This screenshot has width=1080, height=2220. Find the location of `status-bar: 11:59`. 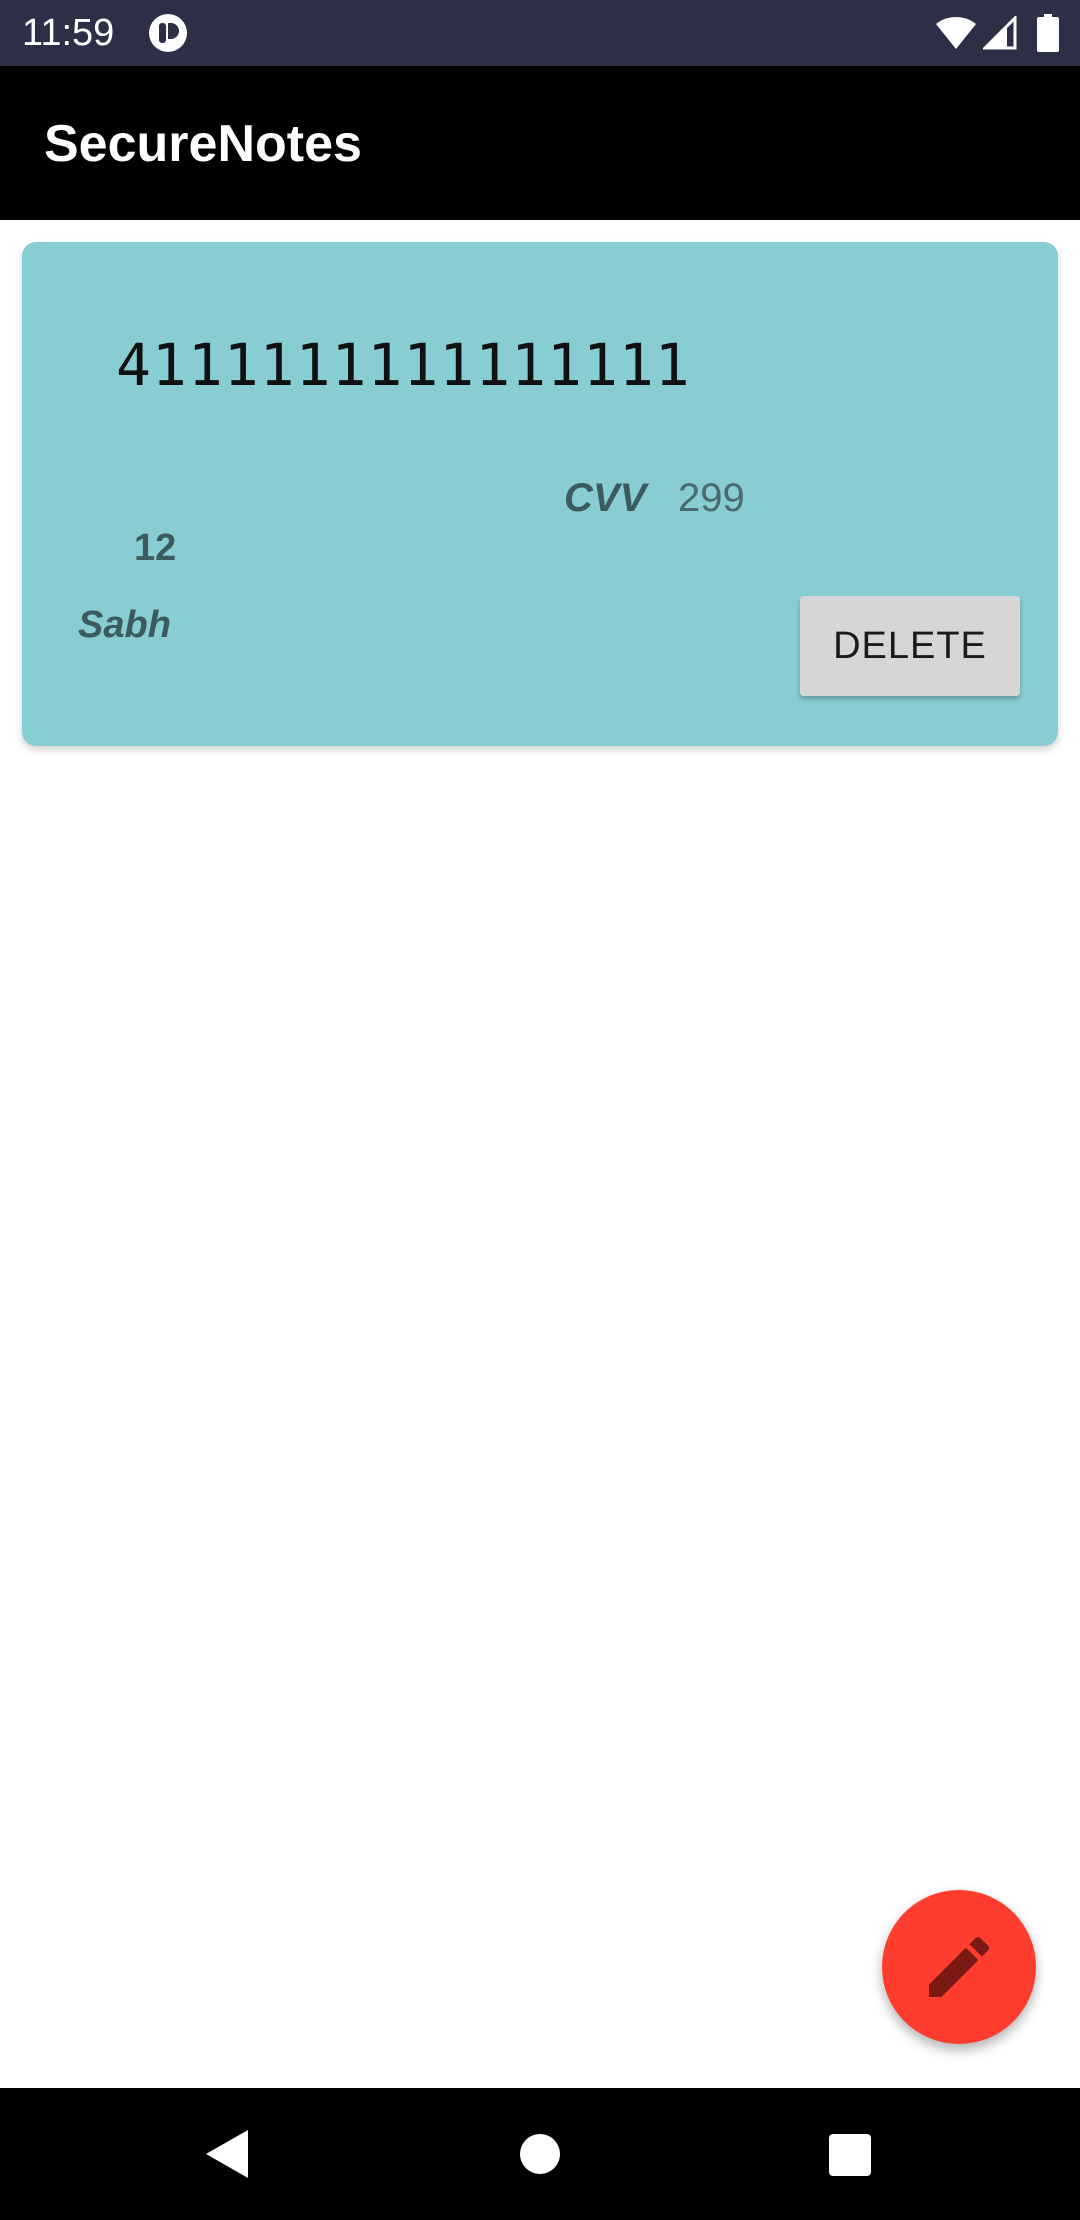

status-bar: 11:59 is located at coordinates (540, 33).